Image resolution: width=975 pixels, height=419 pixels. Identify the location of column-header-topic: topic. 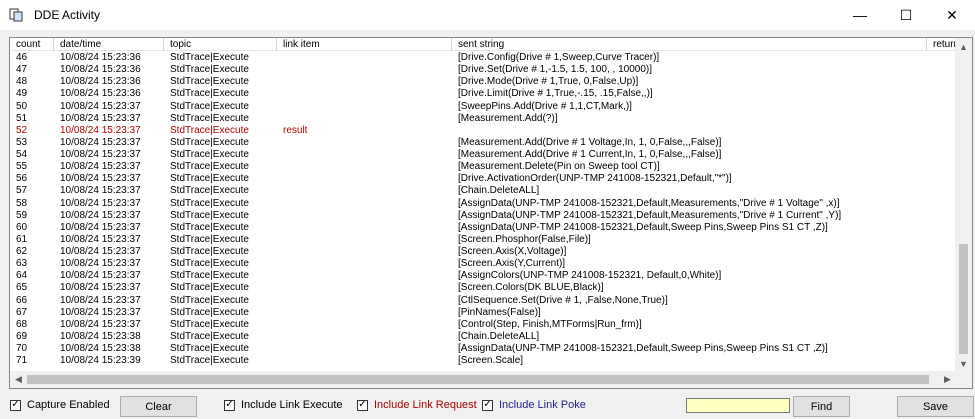
(220, 44).